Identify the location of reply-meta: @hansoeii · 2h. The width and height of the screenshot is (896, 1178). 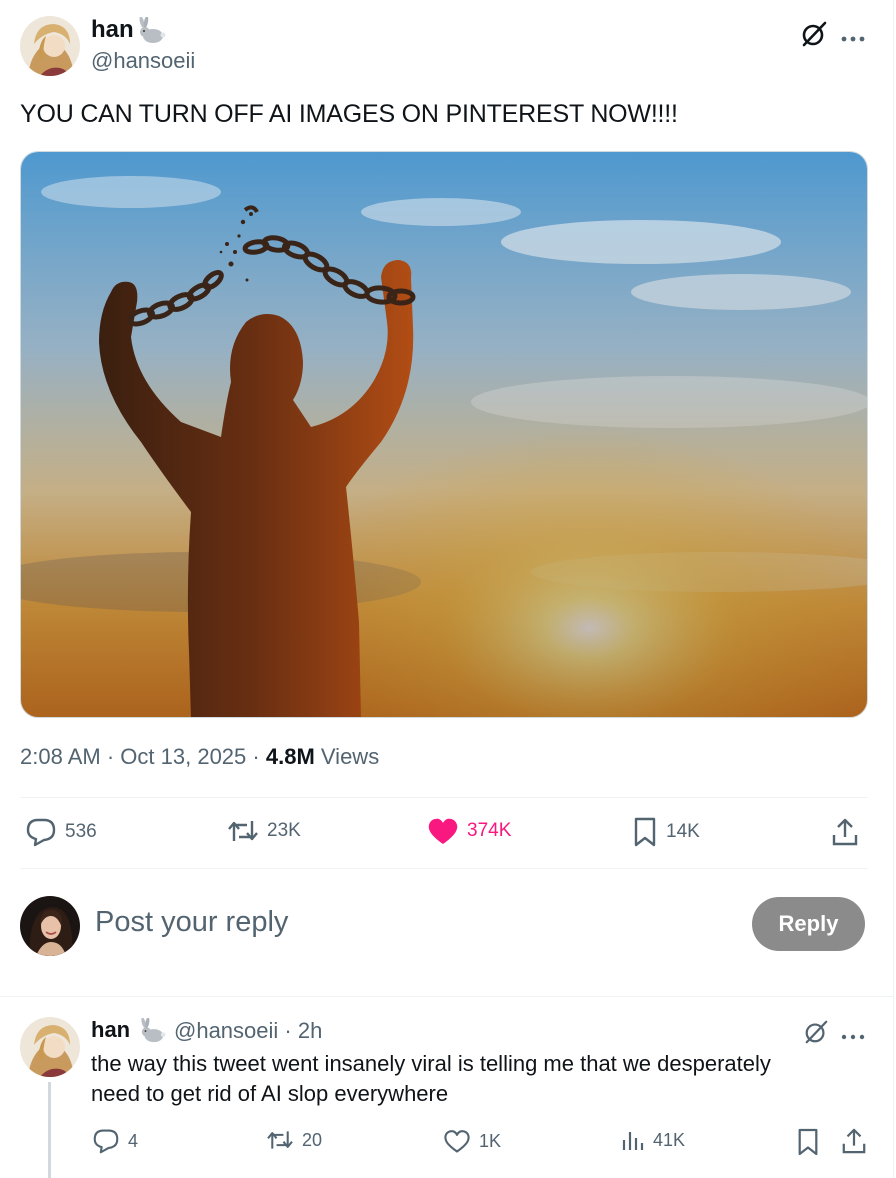
(248, 1031).